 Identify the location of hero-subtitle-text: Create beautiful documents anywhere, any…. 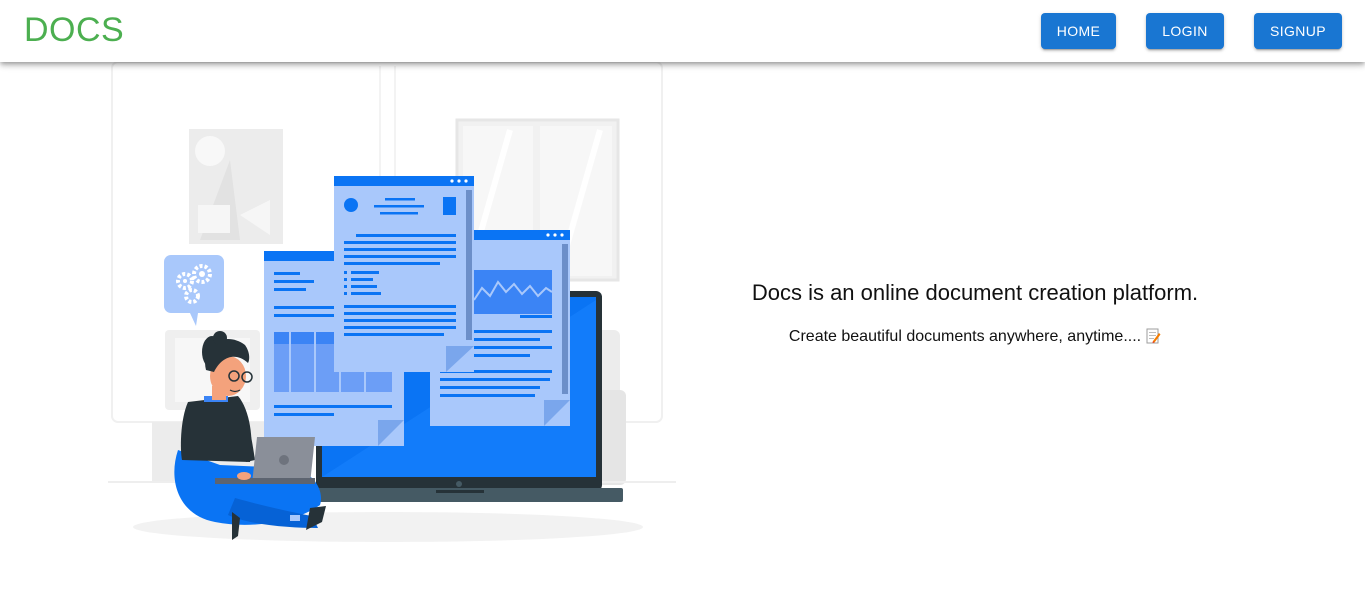
(965, 336).